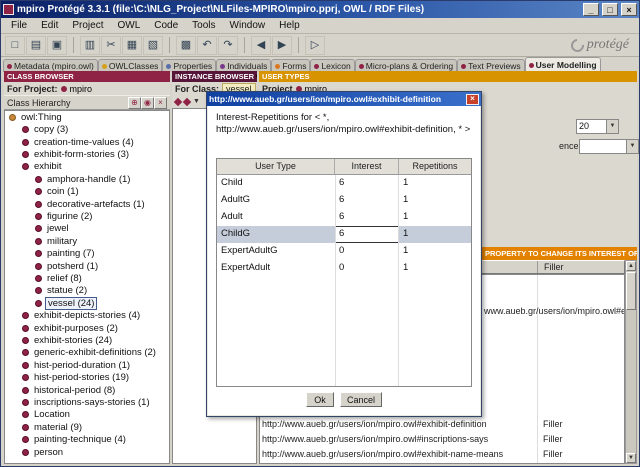 The image size is (640, 467). I want to click on ok-button: Ok, so click(319, 399).